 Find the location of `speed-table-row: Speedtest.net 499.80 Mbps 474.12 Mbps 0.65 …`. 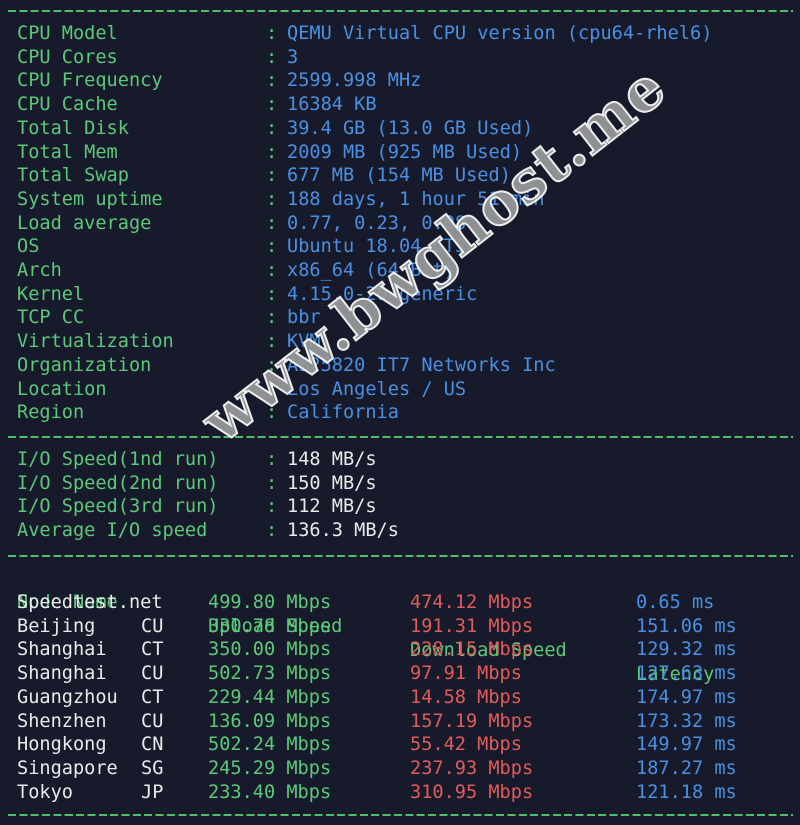

speed-table-row: Speedtest.net 499.80 Mbps 474.12 Mbps 0.65 … is located at coordinates (400, 603).